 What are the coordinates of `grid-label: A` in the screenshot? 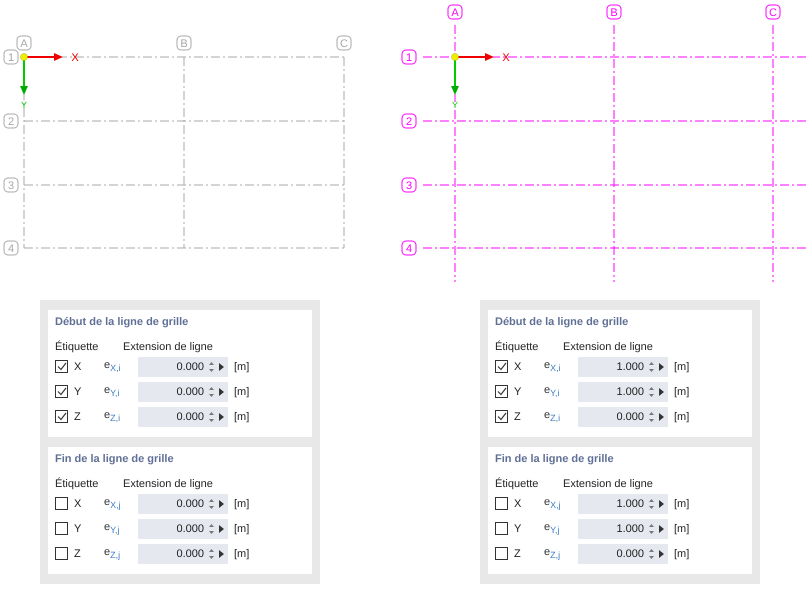 It's located at (455, 12).